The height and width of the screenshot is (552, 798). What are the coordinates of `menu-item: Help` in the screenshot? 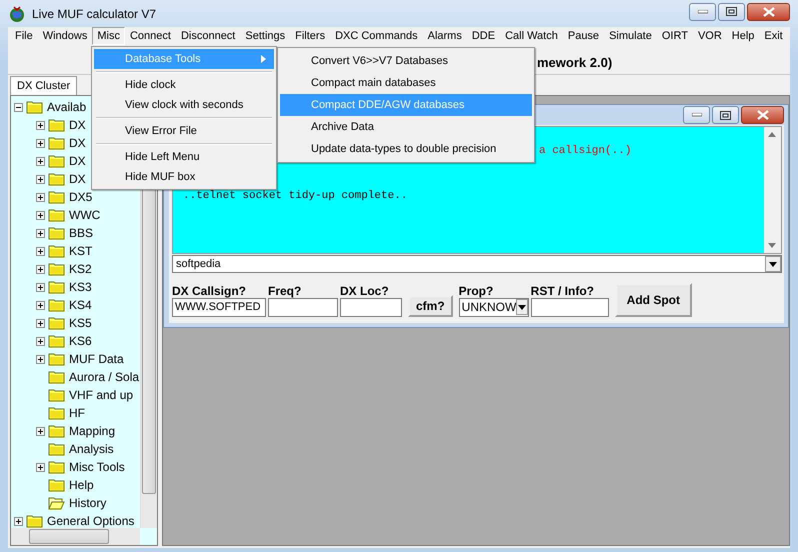 It's located at (743, 36).